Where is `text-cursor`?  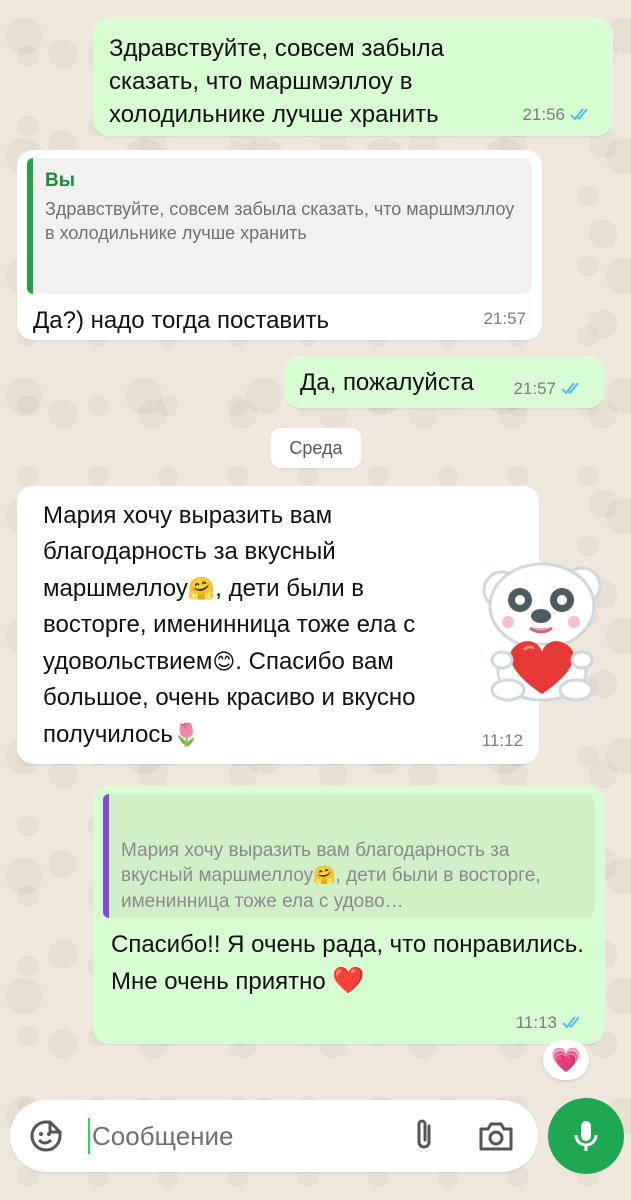 text-cursor is located at coordinates (89, 1136).